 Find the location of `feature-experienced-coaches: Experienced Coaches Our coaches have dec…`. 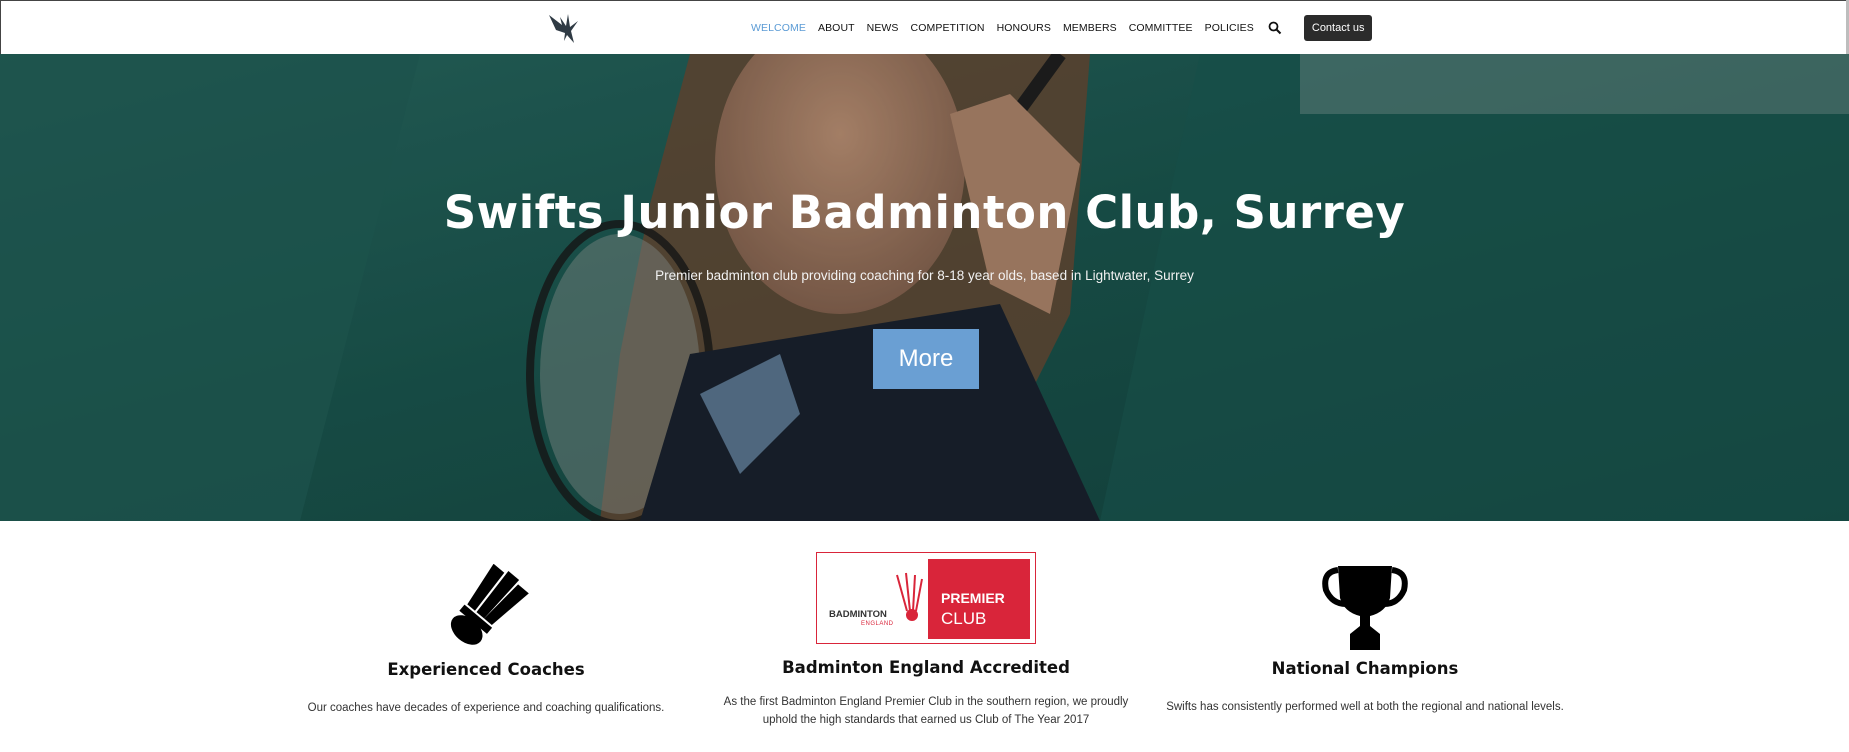

feature-experienced-coaches: Experienced Coaches Our coaches have dec… is located at coordinates (486, 640).